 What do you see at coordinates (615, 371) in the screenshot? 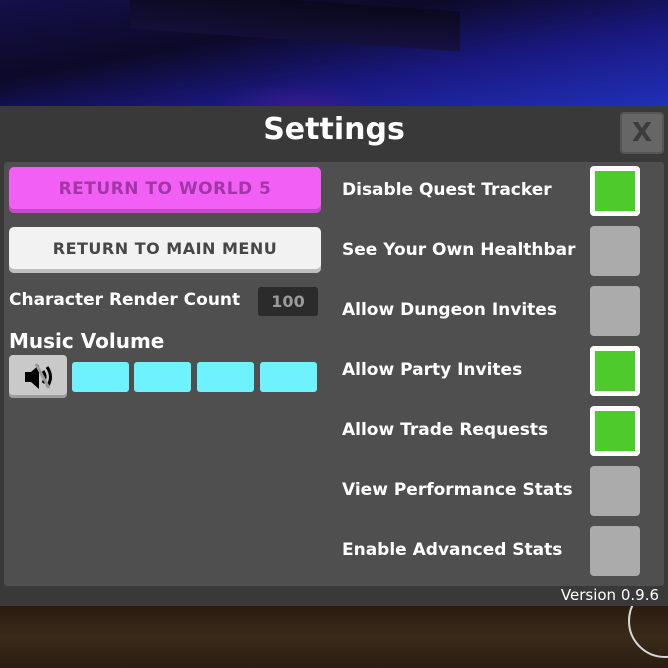
I see `toggle-allow-party-invites` at bounding box center [615, 371].